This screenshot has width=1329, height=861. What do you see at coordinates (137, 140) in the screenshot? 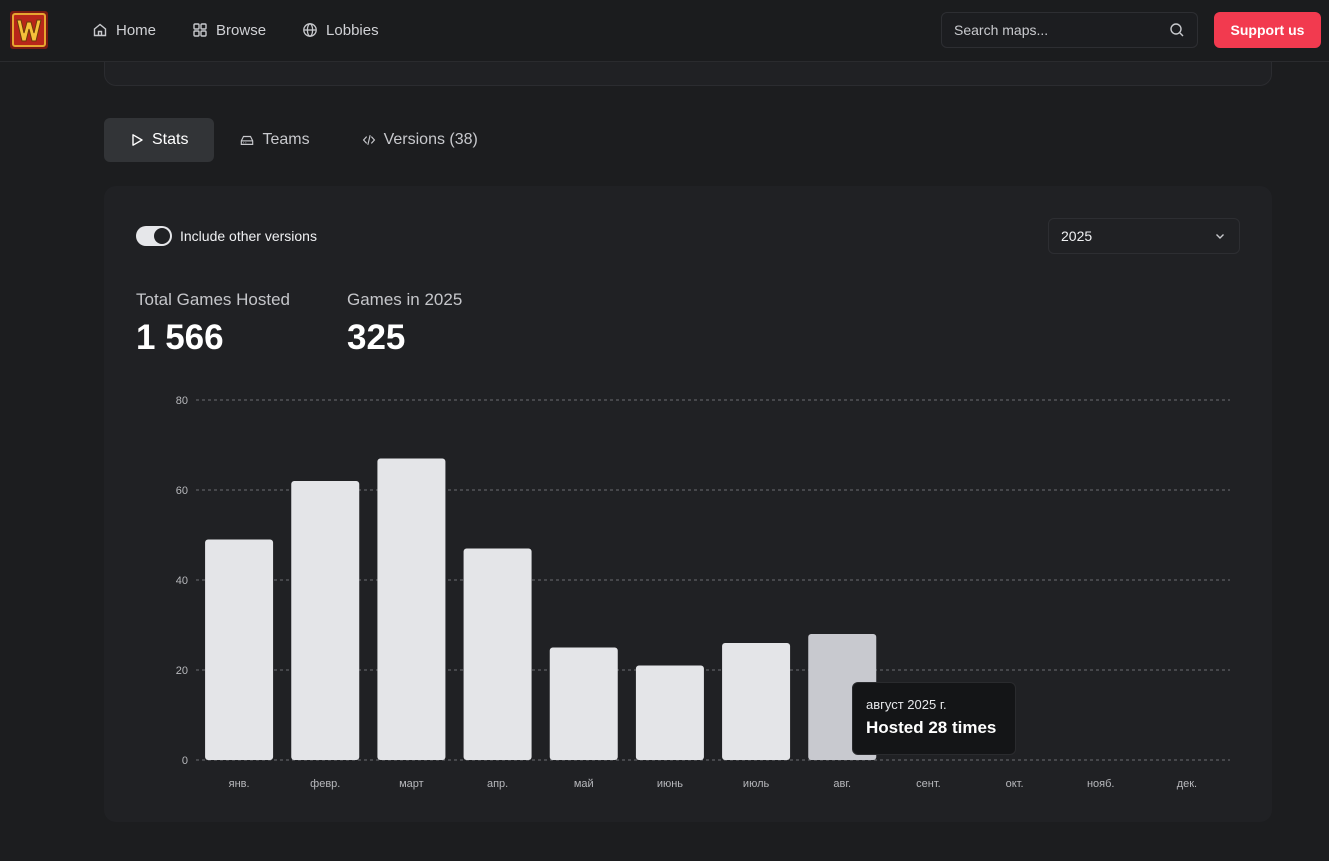
I see `play-icon` at bounding box center [137, 140].